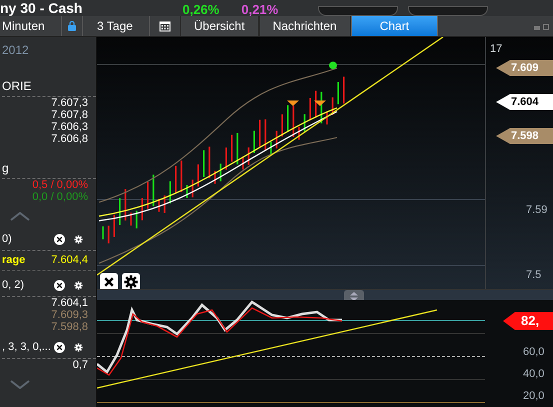  Describe the element at coordinates (116, 26) in the screenshot. I see `range-button: 3 Tage` at that location.